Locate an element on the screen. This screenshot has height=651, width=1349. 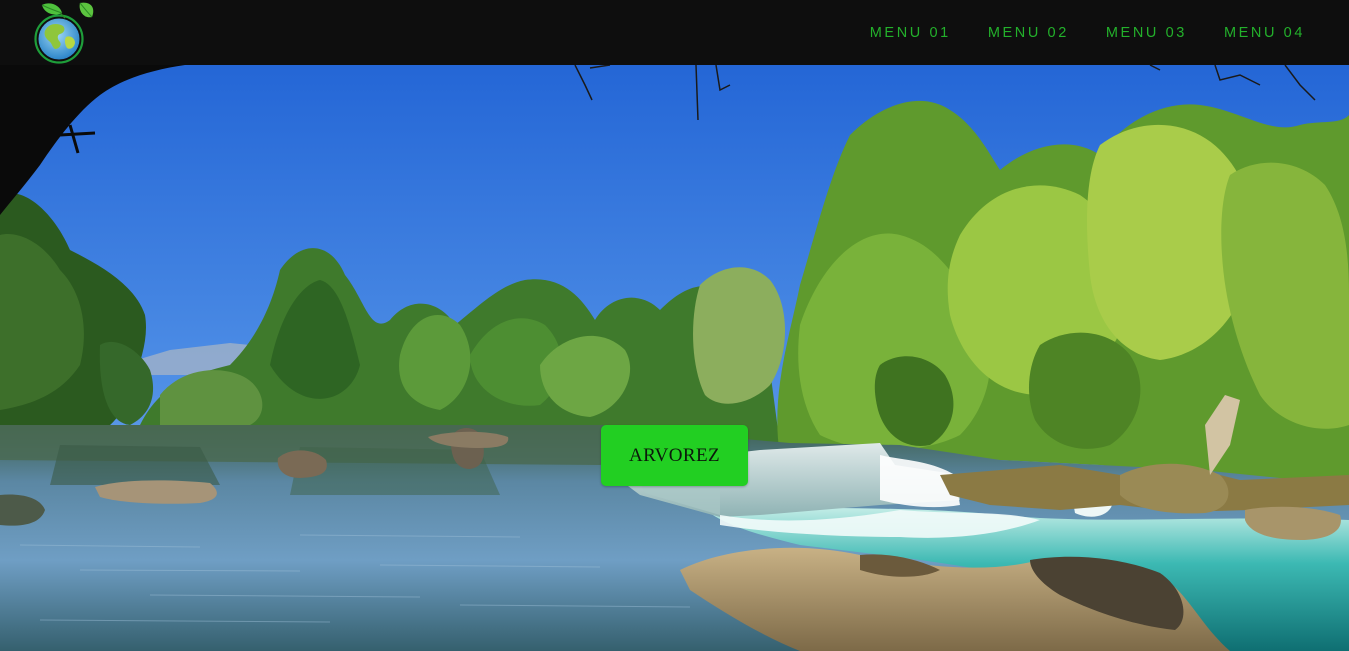
top-navbar: MENU 01 MENU 02 MENU 03 MENU 04 is located at coordinates (674, 32).